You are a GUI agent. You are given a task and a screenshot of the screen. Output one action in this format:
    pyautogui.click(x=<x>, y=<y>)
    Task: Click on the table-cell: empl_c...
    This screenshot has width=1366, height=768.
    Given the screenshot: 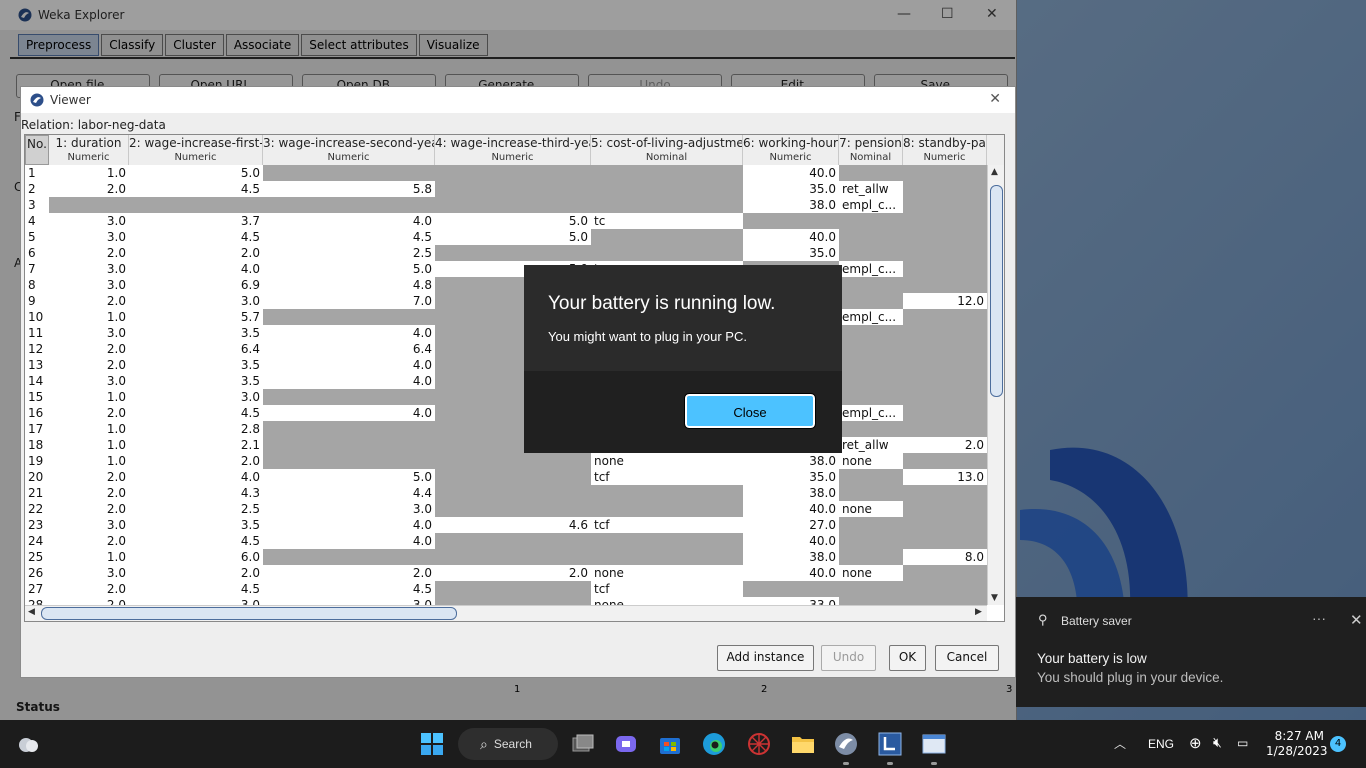 What is the action you would take?
    pyautogui.click(x=871, y=205)
    